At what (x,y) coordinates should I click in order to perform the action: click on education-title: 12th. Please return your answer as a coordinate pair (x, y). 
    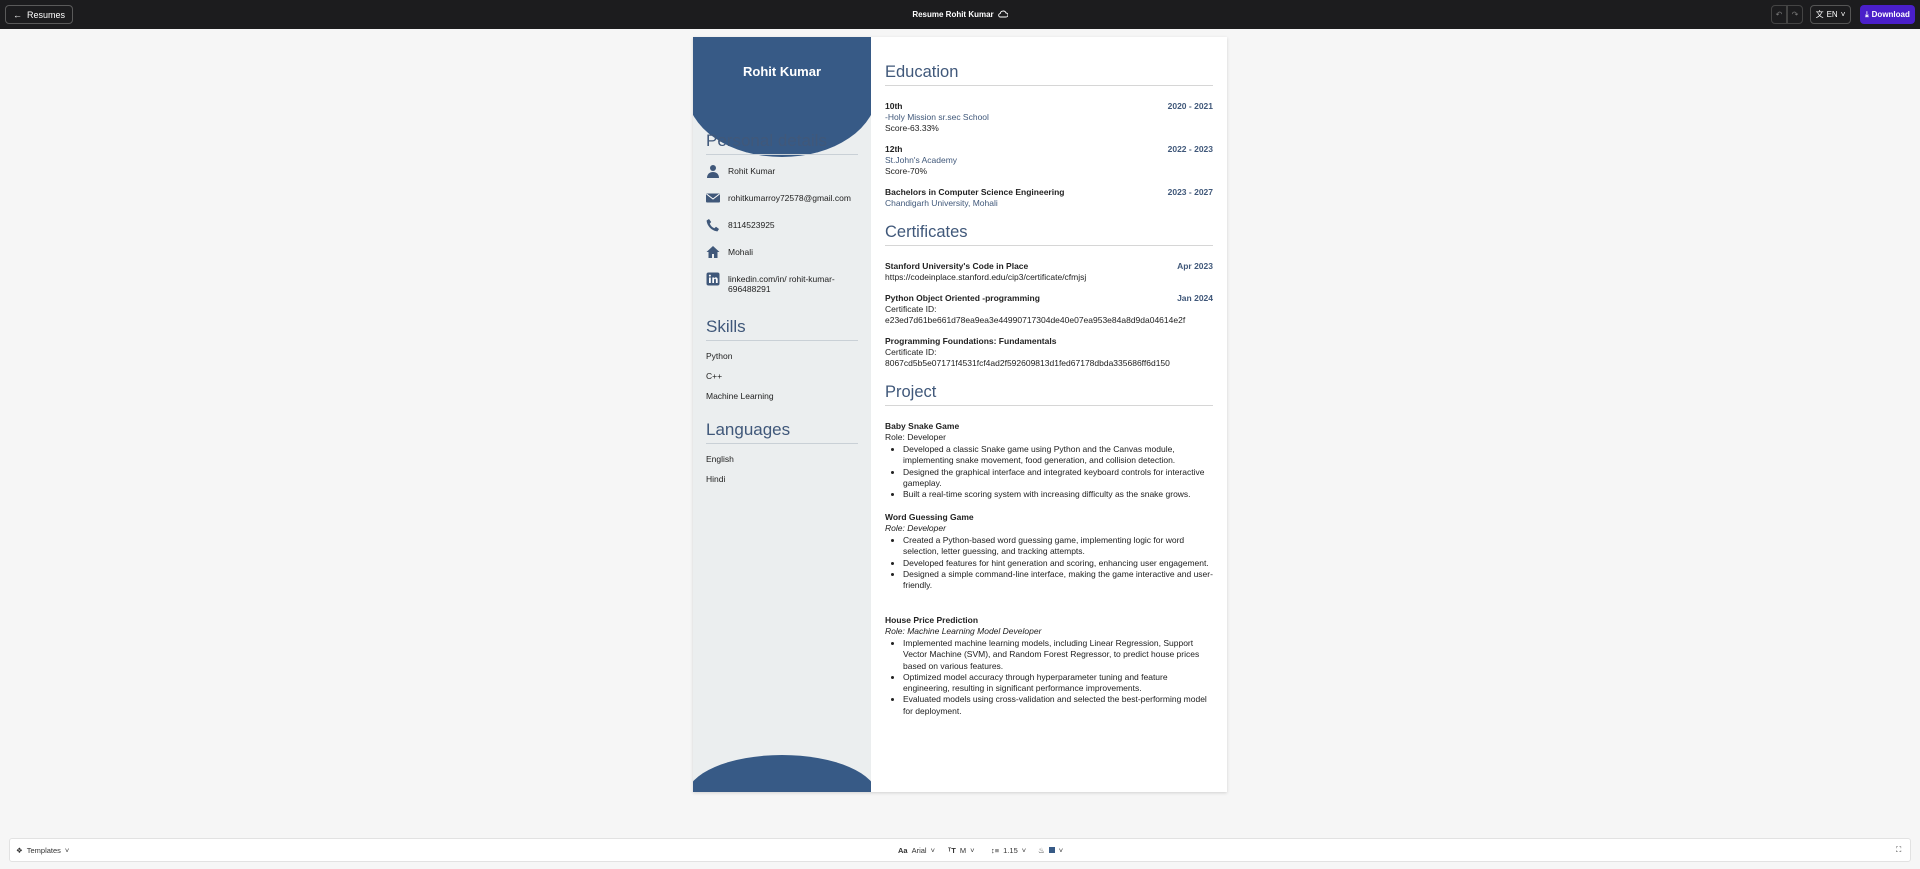
    Looking at the image, I should click on (893, 149).